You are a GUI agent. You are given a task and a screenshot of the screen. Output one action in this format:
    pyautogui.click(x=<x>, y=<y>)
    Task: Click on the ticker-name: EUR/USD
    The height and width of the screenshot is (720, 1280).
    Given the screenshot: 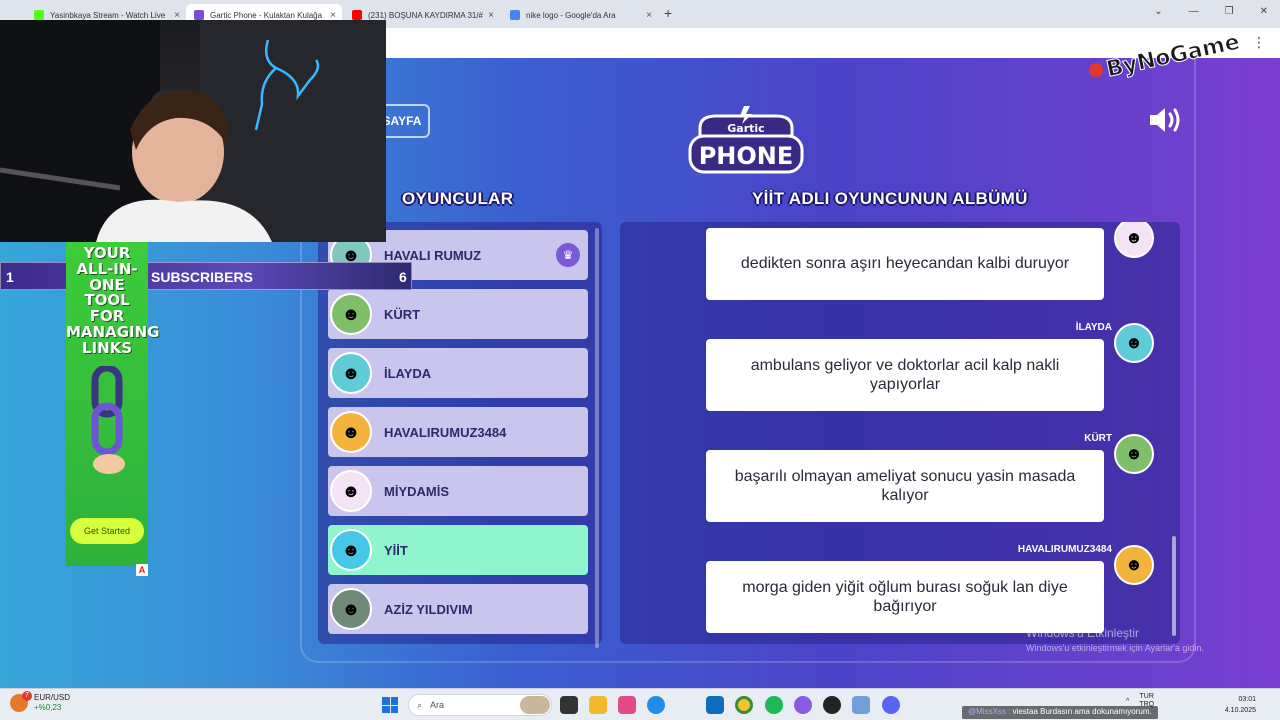 What is the action you would take?
    pyautogui.click(x=52, y=697)
    